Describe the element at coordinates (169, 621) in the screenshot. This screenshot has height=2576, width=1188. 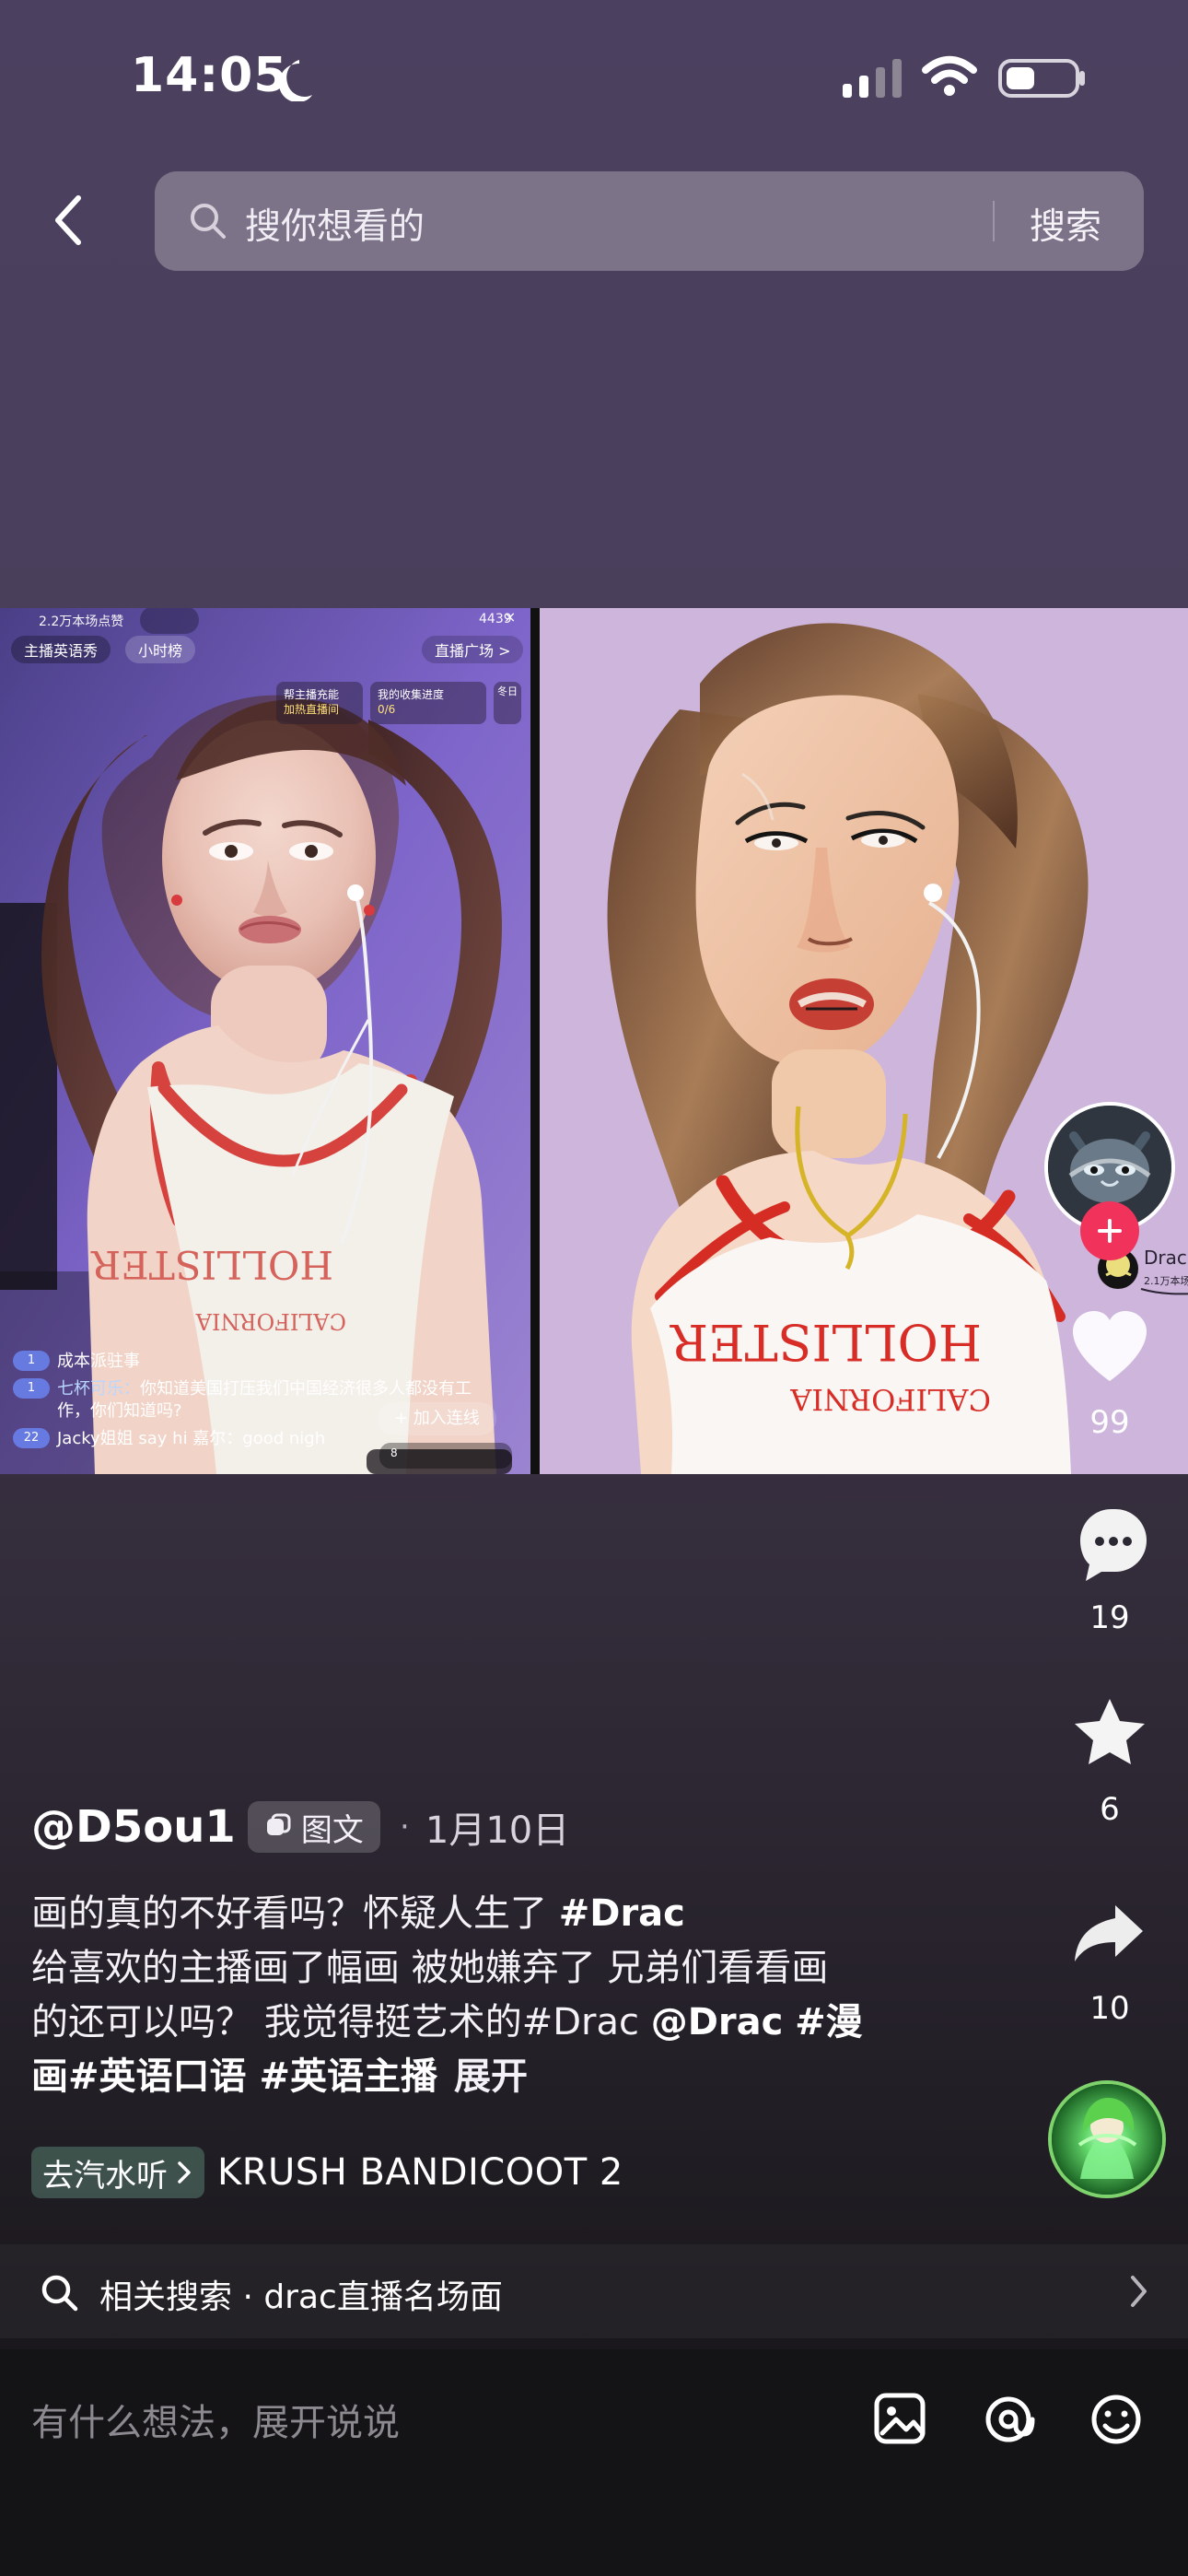
I see `live-coin-chip` at that location.